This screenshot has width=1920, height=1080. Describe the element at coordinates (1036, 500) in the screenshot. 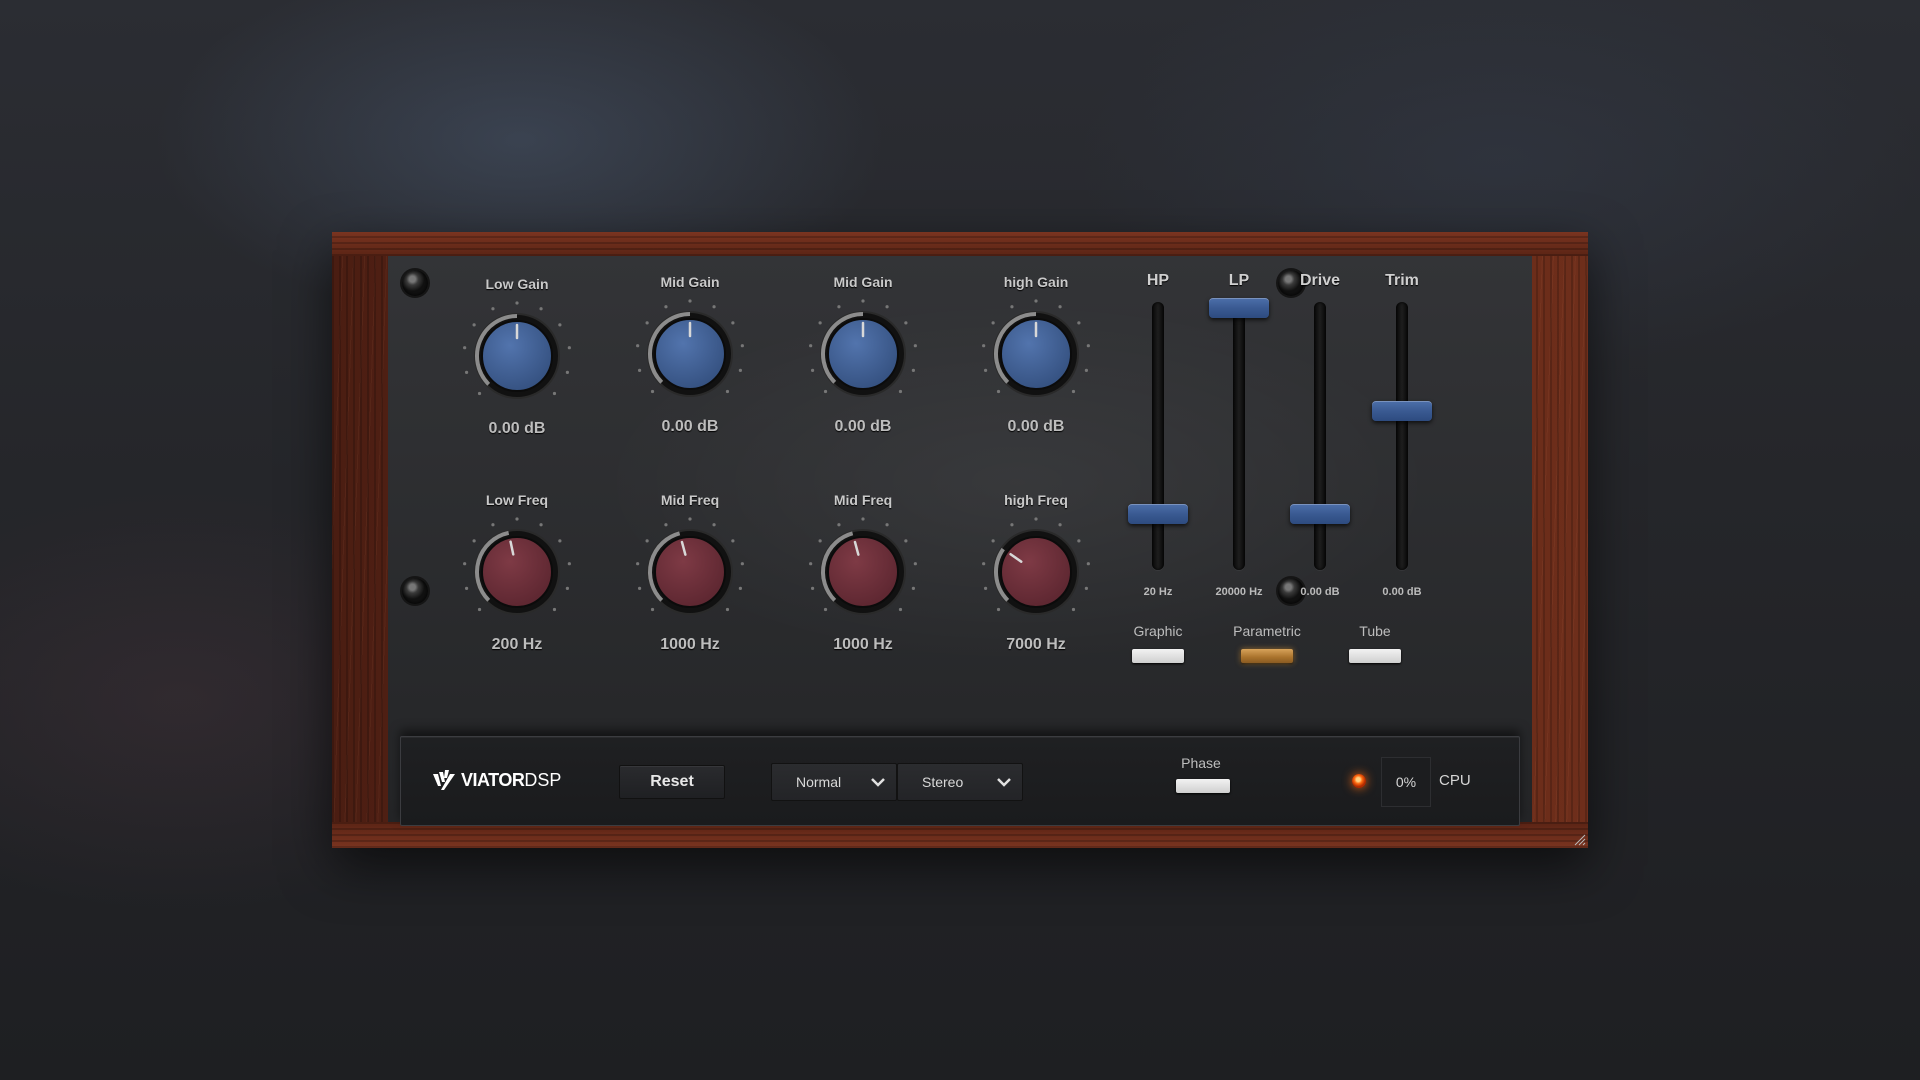

I see `knob-label: high Freq` at that location.